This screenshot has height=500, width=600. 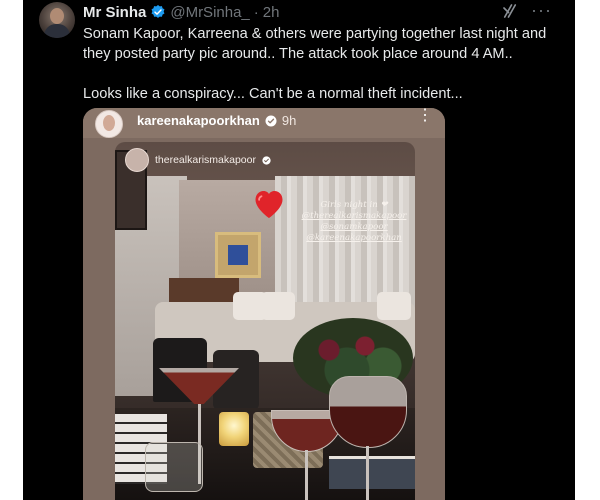 What do you see at coordinates (425, 116) in the screenshot?
I see `instagram-more-icon: ⋮` at bounding box center [425, 116].